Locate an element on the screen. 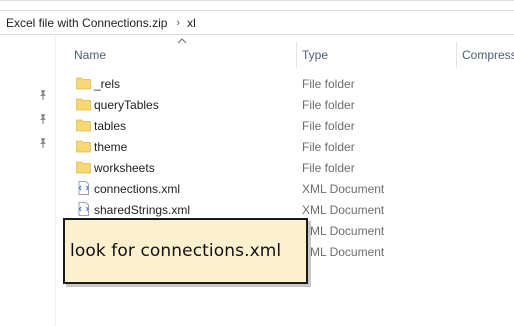 This screenshot has height=326, width=514. pane-divider is located at coordinates (55, 181).